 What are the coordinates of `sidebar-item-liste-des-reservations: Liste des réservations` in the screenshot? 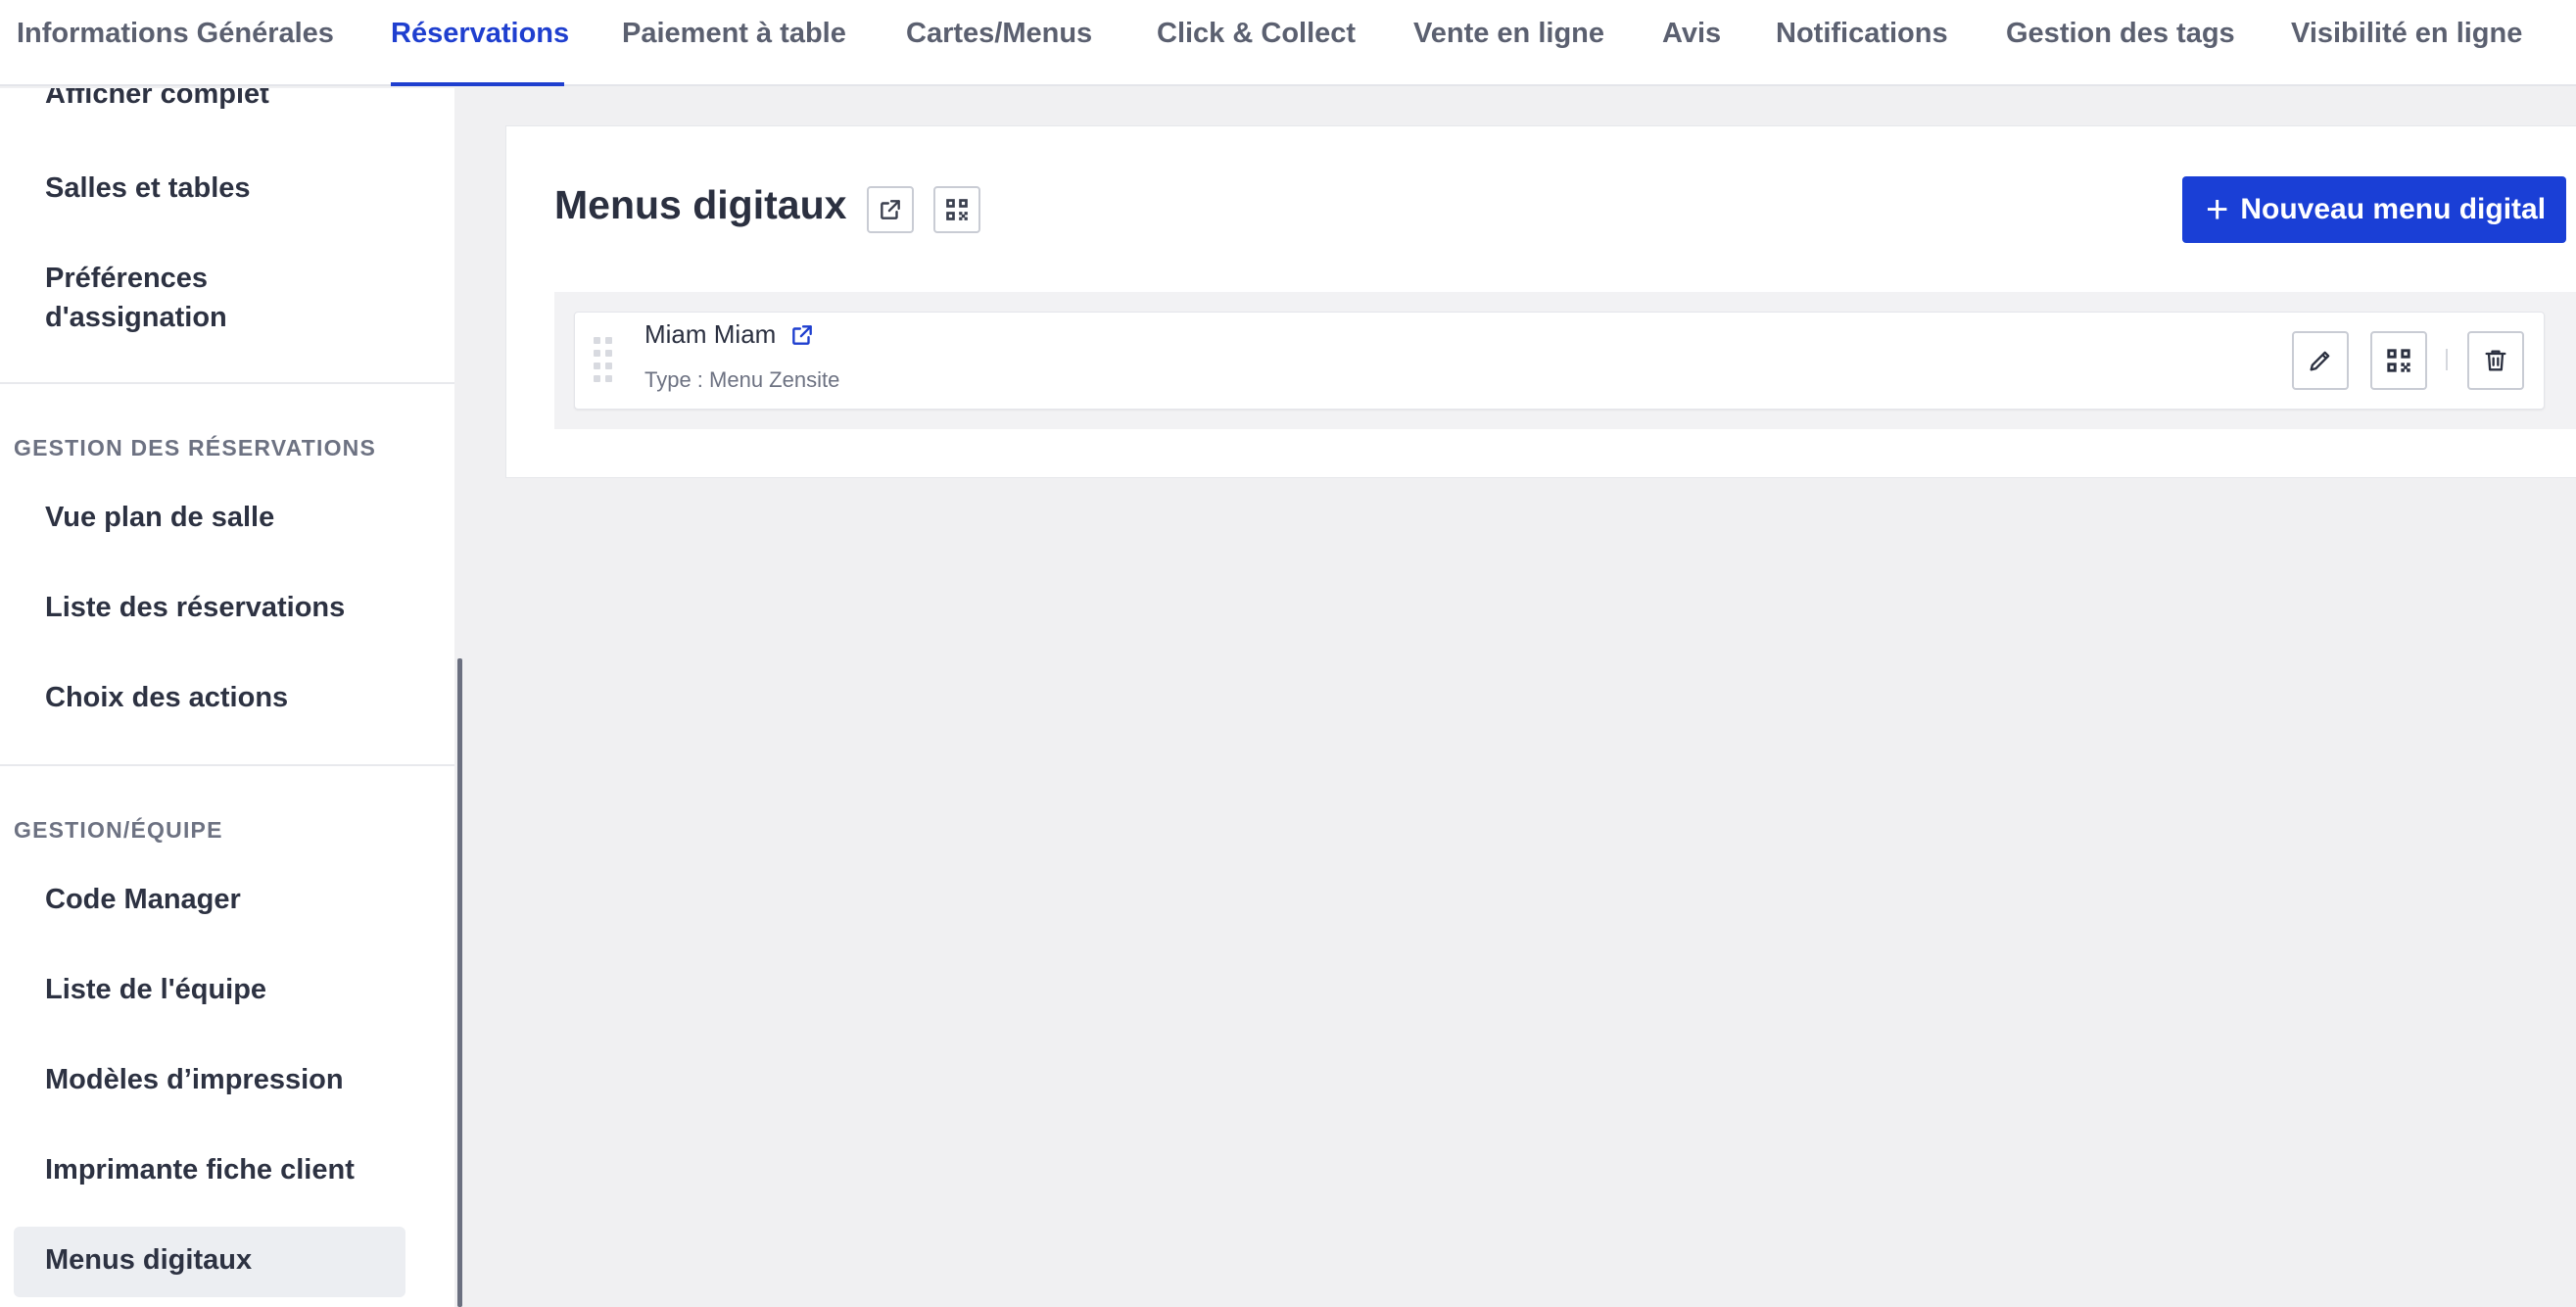 It's located at (195, 607).